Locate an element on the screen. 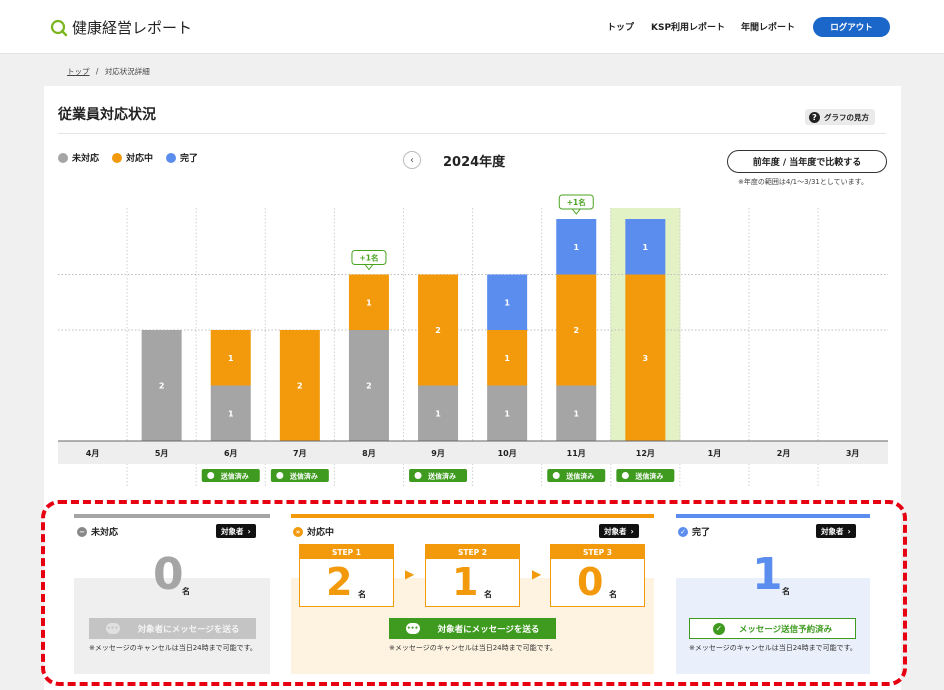 The height and width of the screenshot is (690, 944). breadcrumb-current: 対応状況詳細 is located at coordinates (127, 71).